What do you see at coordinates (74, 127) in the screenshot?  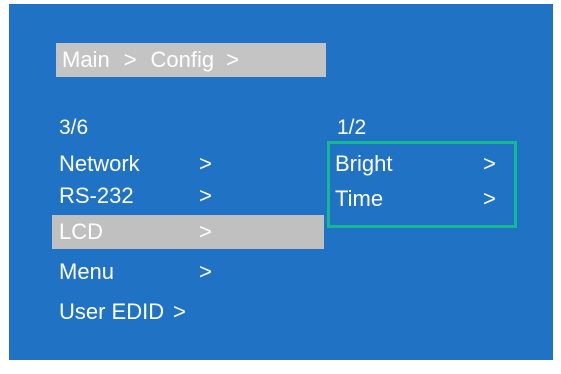 I see `left-page-counter: 3/6` at bounding box center [74, 127].